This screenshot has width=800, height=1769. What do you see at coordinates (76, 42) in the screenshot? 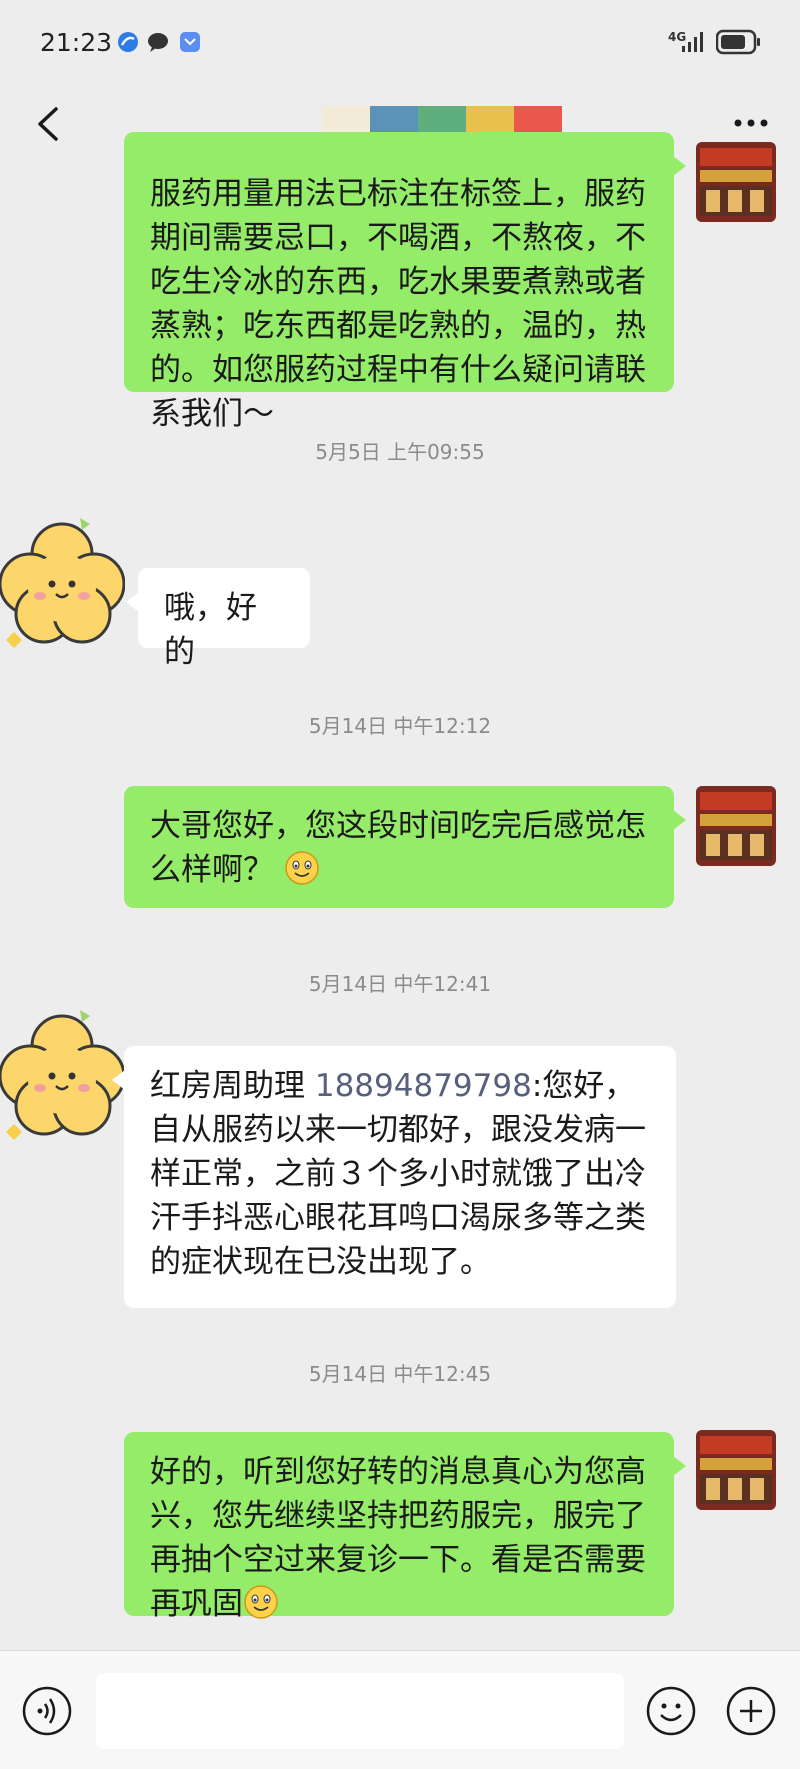
I see `status-time: 21:23` at bounding box center [76, 42].